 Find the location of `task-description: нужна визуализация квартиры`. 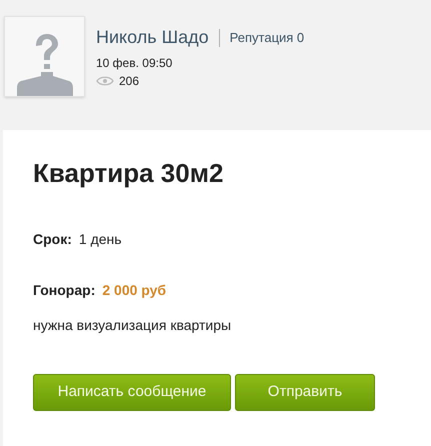

task-description: нужна визуализация квартиры is located at coordinates (132, 325).